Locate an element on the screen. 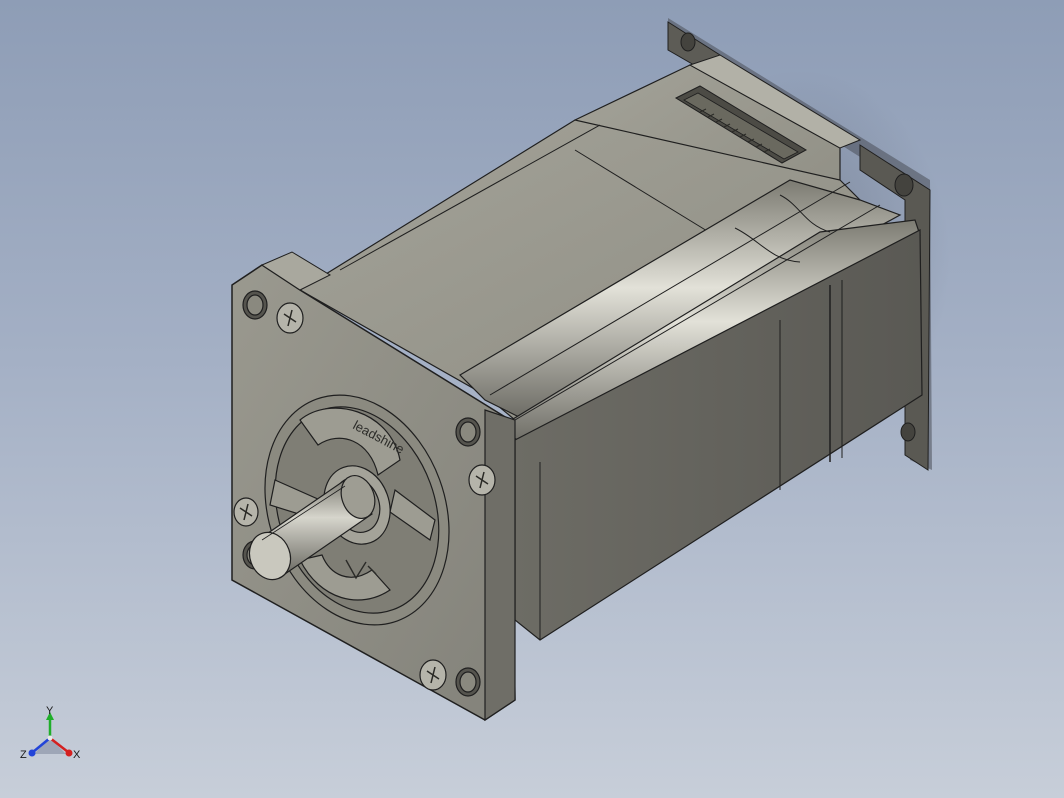 The height and width of the screenshot is (798, 1064). z-axis-label: Z is located at coordinates (23, 755).